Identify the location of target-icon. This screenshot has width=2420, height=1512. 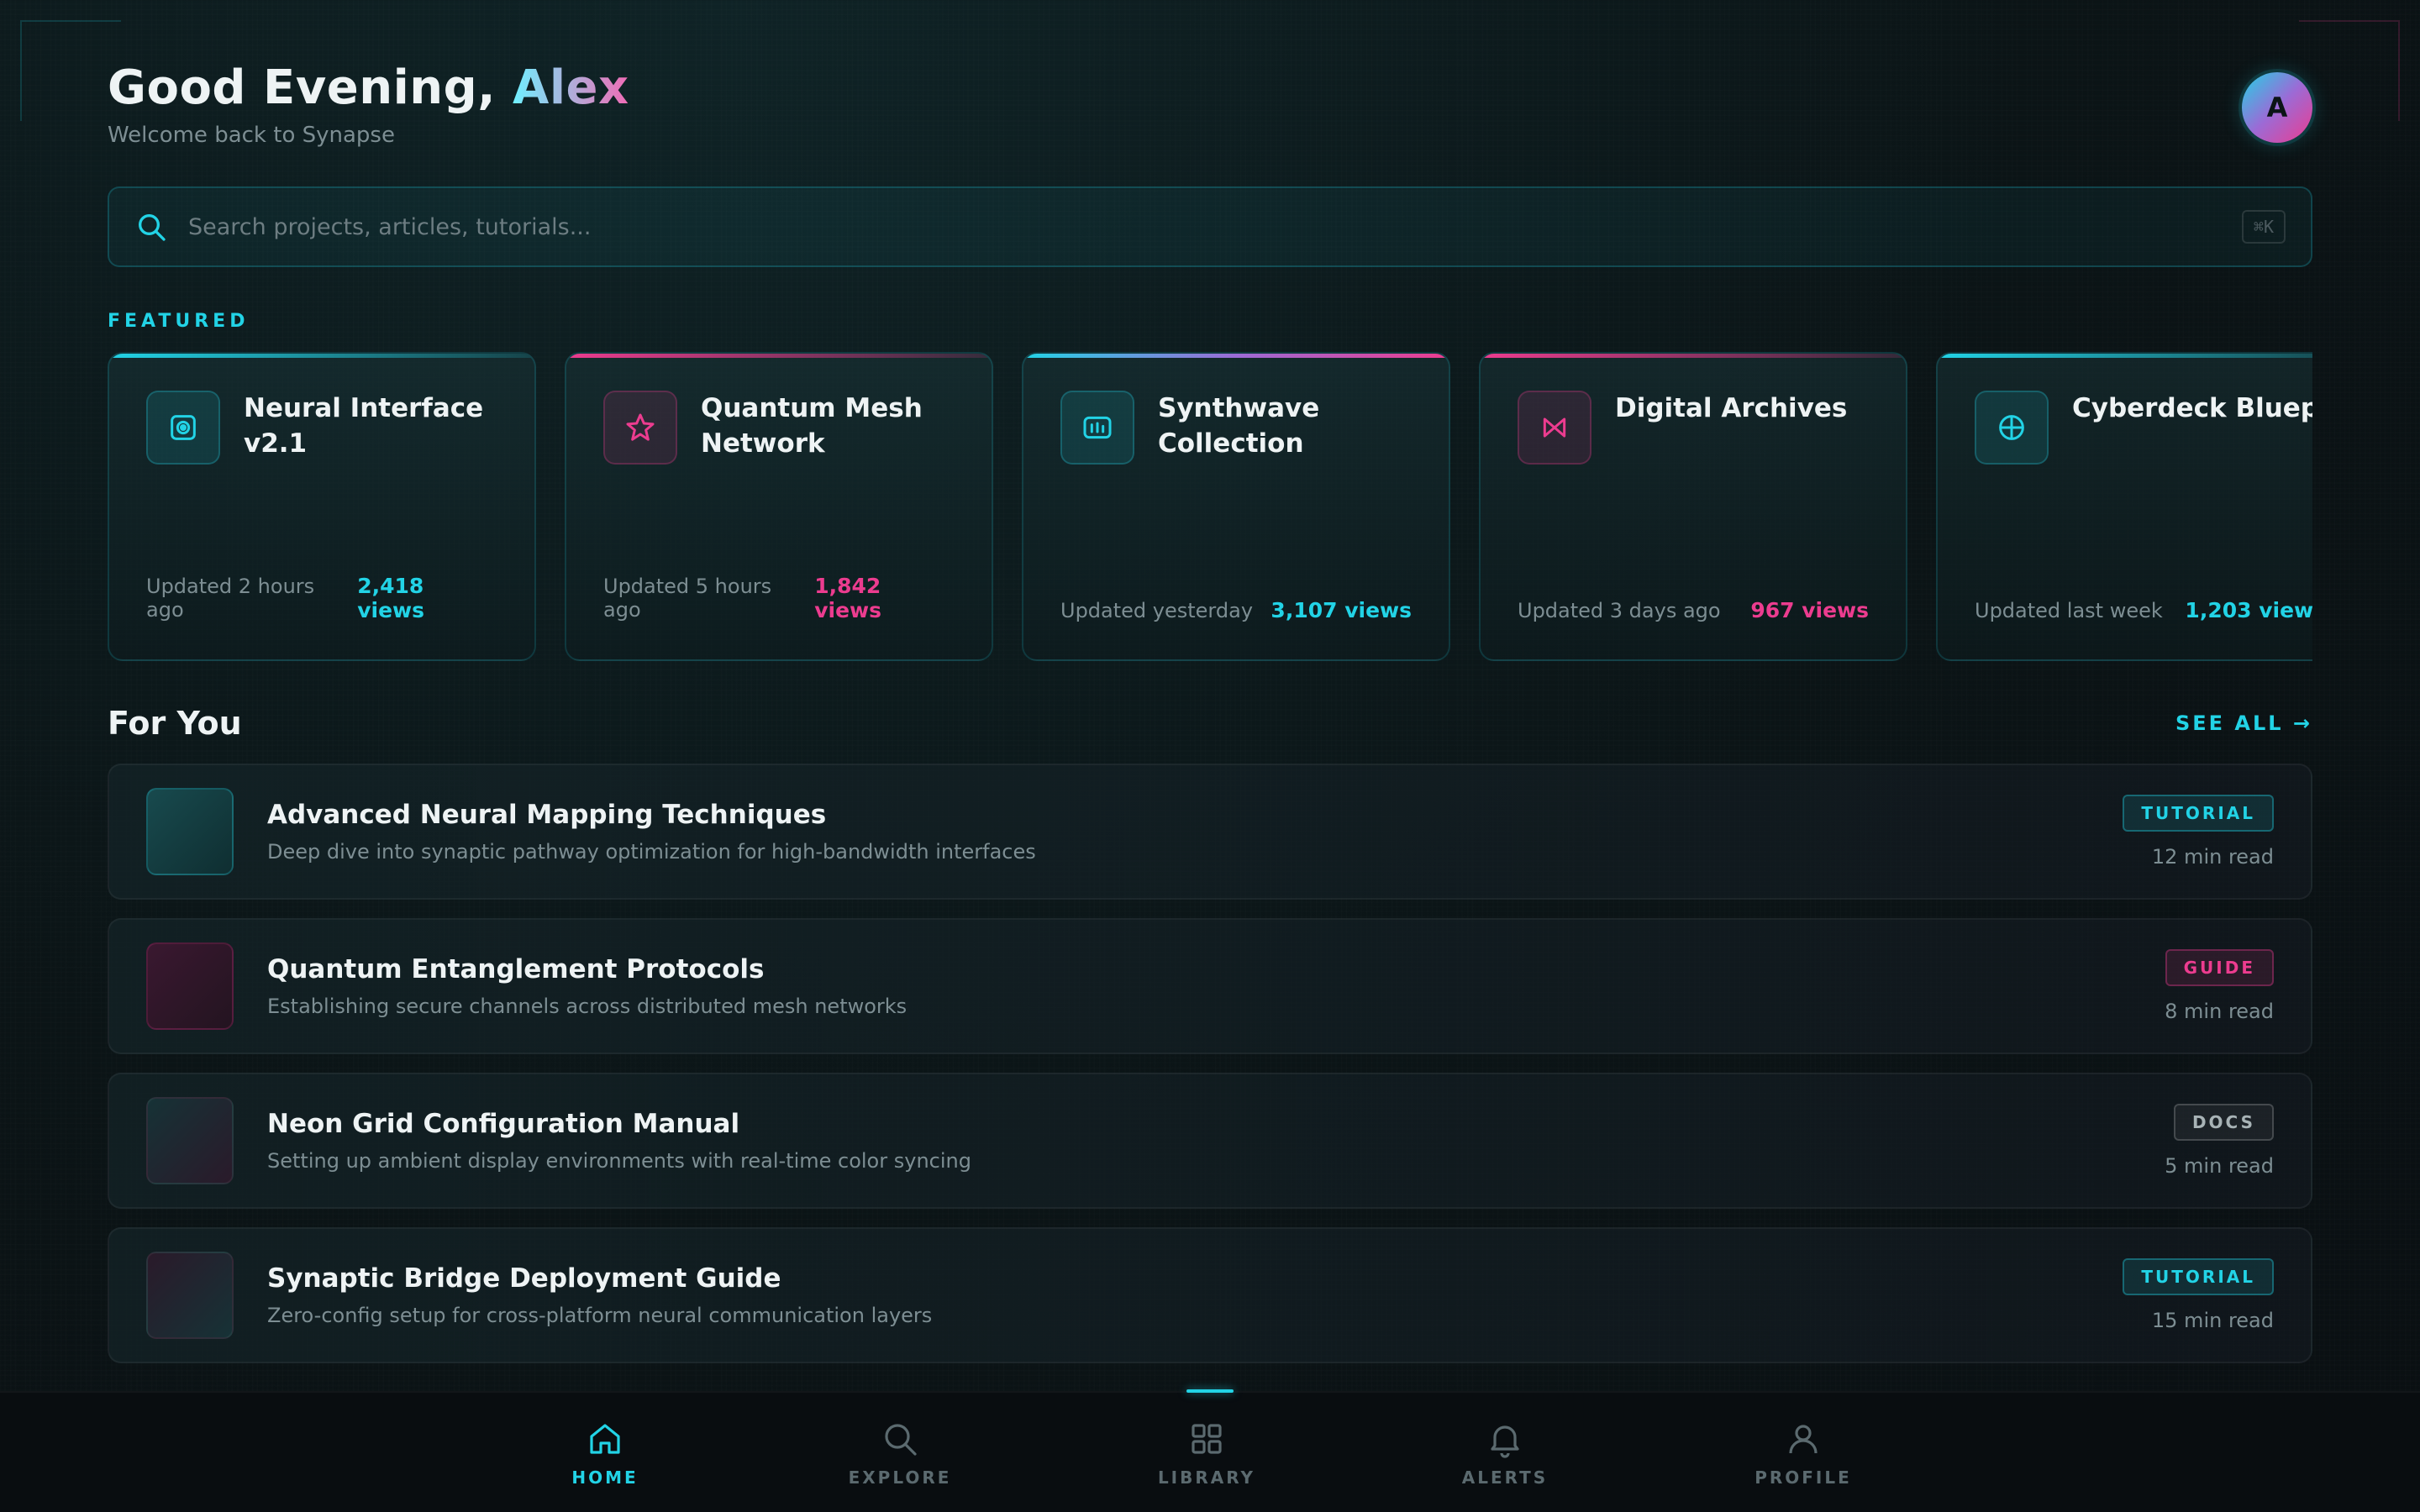
(183, 428).